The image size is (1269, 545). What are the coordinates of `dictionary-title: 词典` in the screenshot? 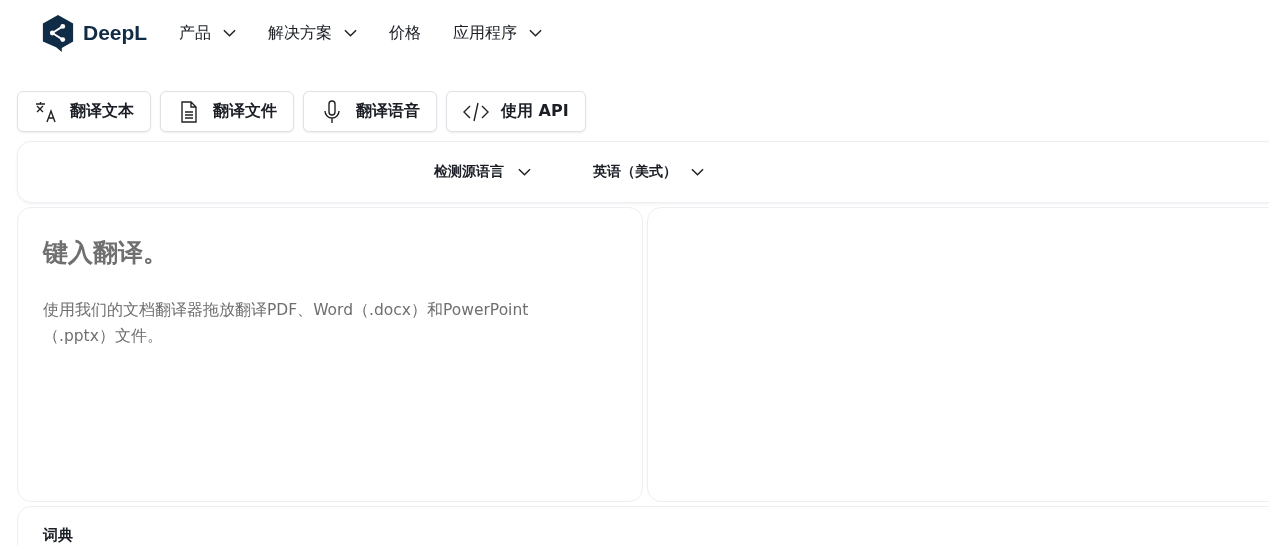 It's located at (58, 535).